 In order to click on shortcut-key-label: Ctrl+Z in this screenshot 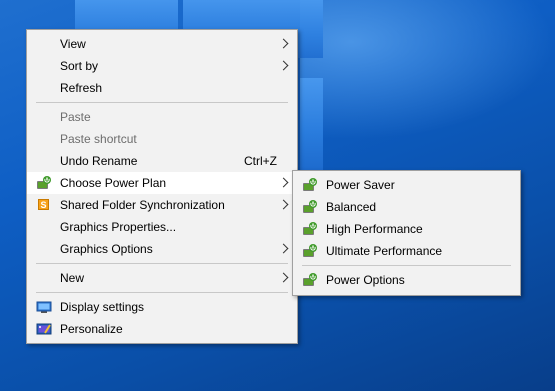, I will do `click(260, 161)`.